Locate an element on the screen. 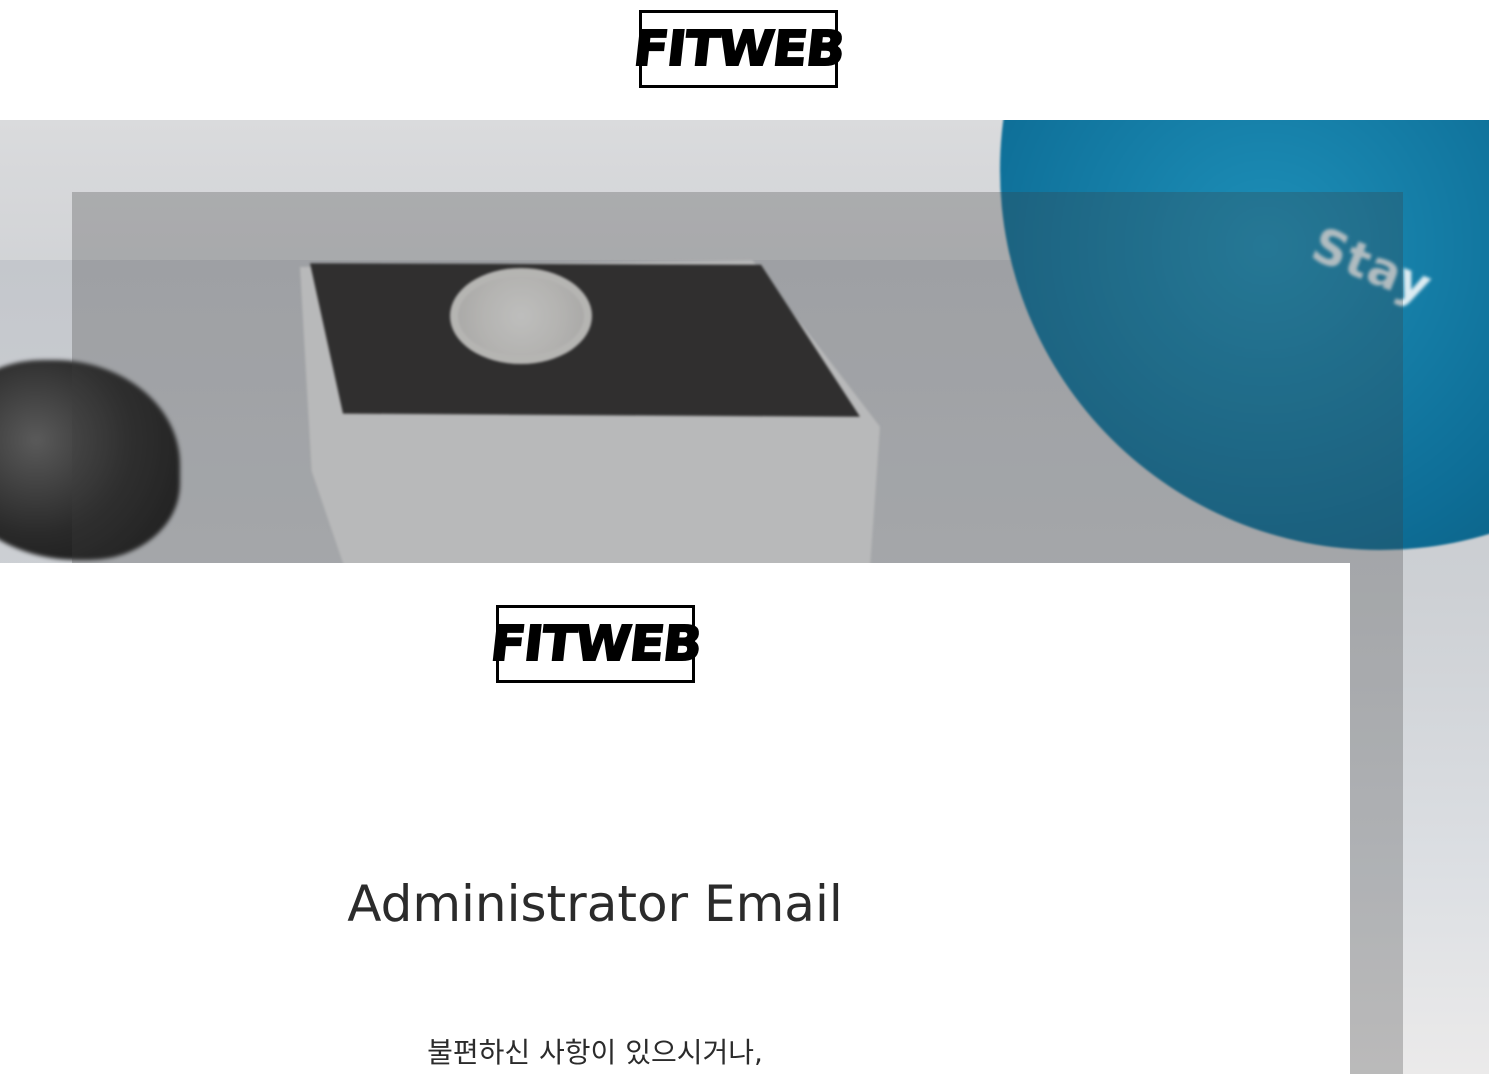  fitweb-logo: FITWEB is located at coordinates (738, 49).